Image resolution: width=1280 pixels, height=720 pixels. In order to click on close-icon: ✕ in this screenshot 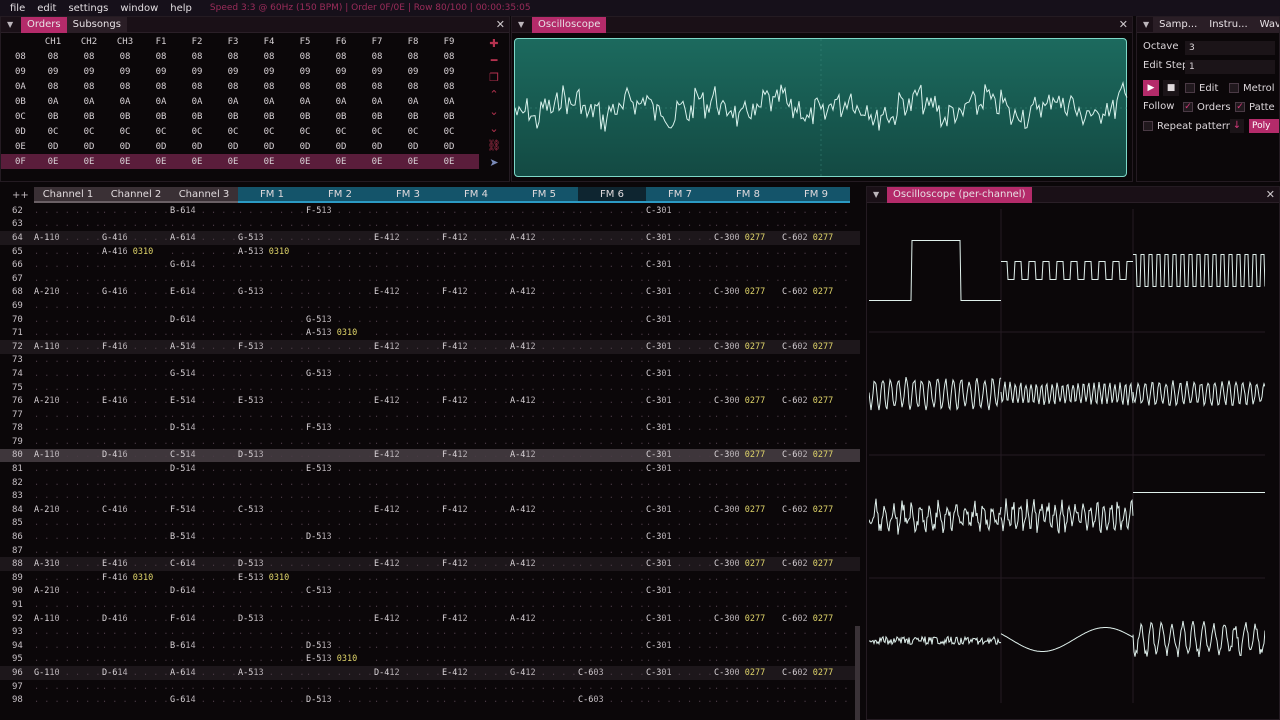, I will do `click(1123, 24)`.